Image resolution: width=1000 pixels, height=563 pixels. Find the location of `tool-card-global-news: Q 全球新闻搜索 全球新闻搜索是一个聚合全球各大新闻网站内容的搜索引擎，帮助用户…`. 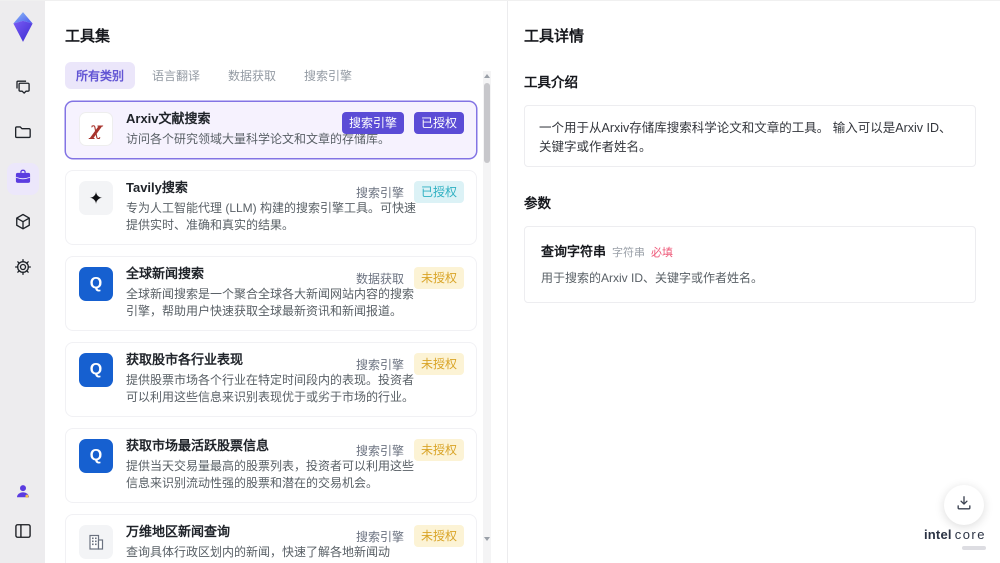

tool-card-global-news: Q 全球新闻搜索 全球新闻搜索是一个聚合全球各大新闻网站内容的搜索引擎，帮助用户… is located at coordinates (271, 293).